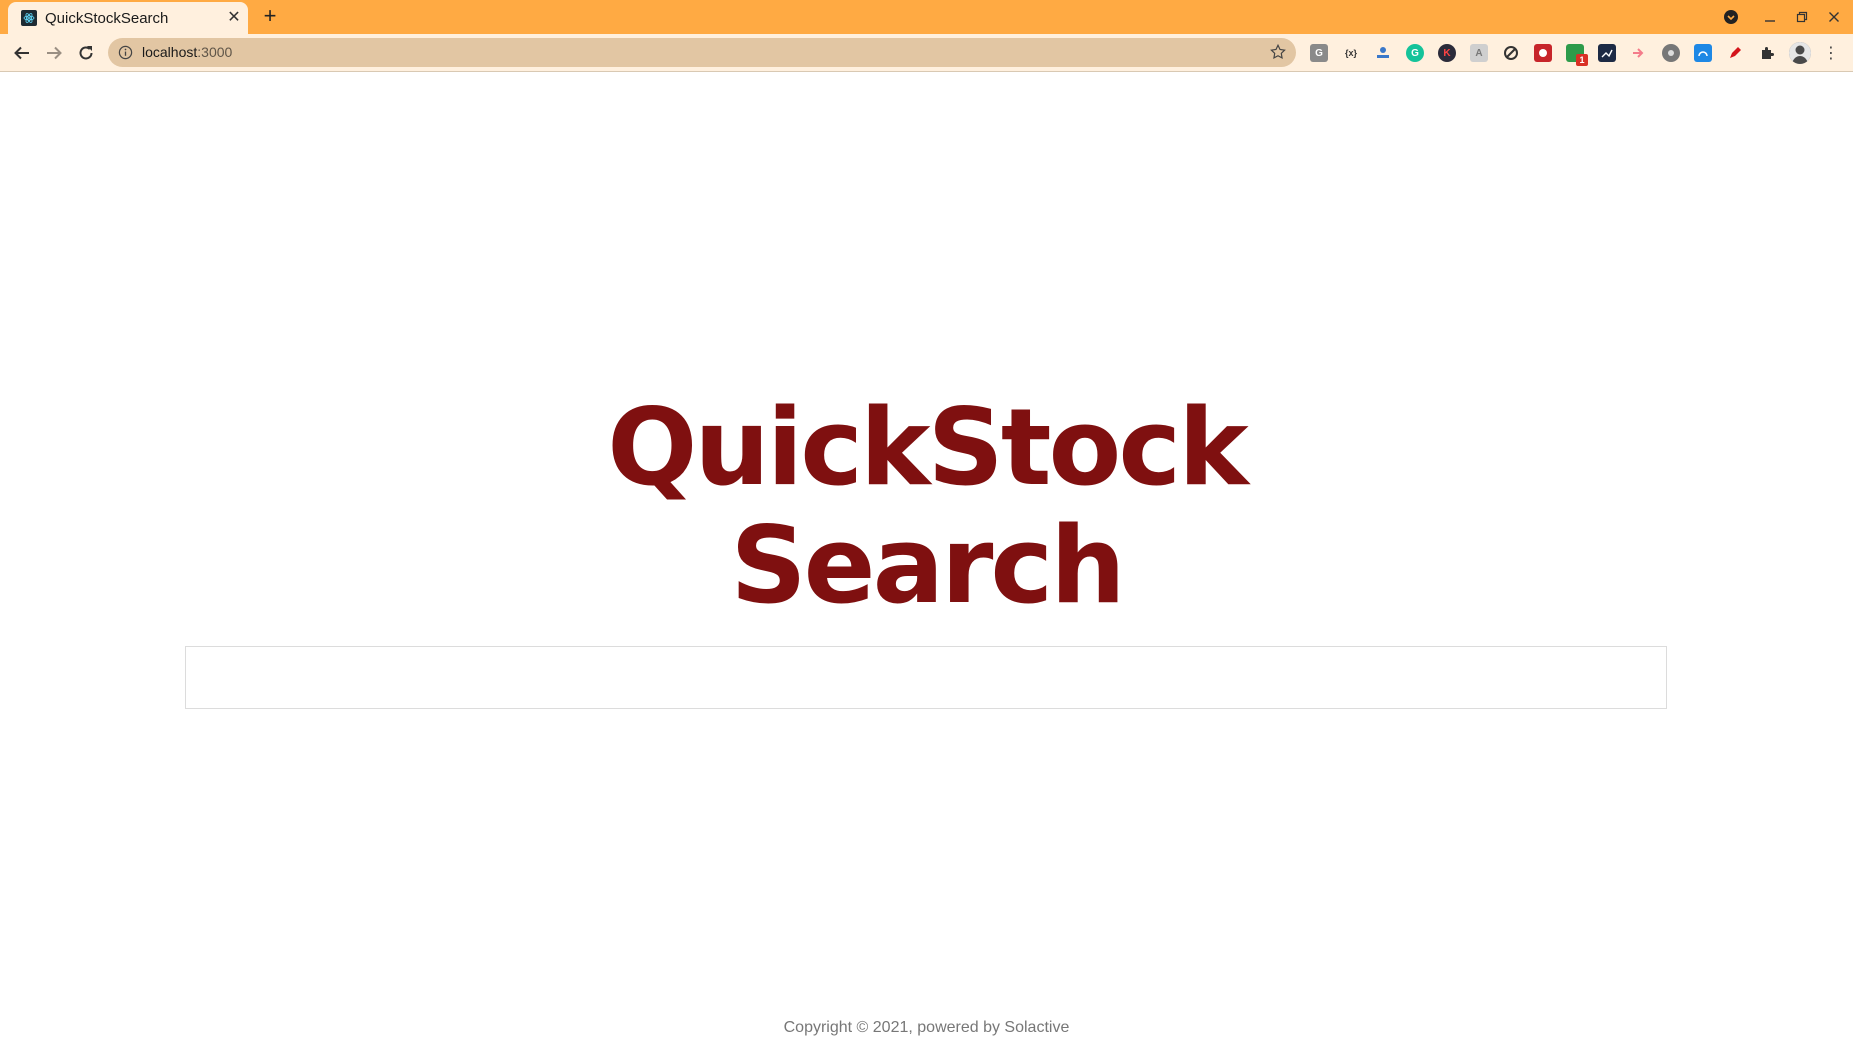 This screenshot has width=1853, height=1053. What do you see at coordinates (1447, 53) in the screenshot?
I see `k-extension-icon: K` at bounding box center [1447, 53].